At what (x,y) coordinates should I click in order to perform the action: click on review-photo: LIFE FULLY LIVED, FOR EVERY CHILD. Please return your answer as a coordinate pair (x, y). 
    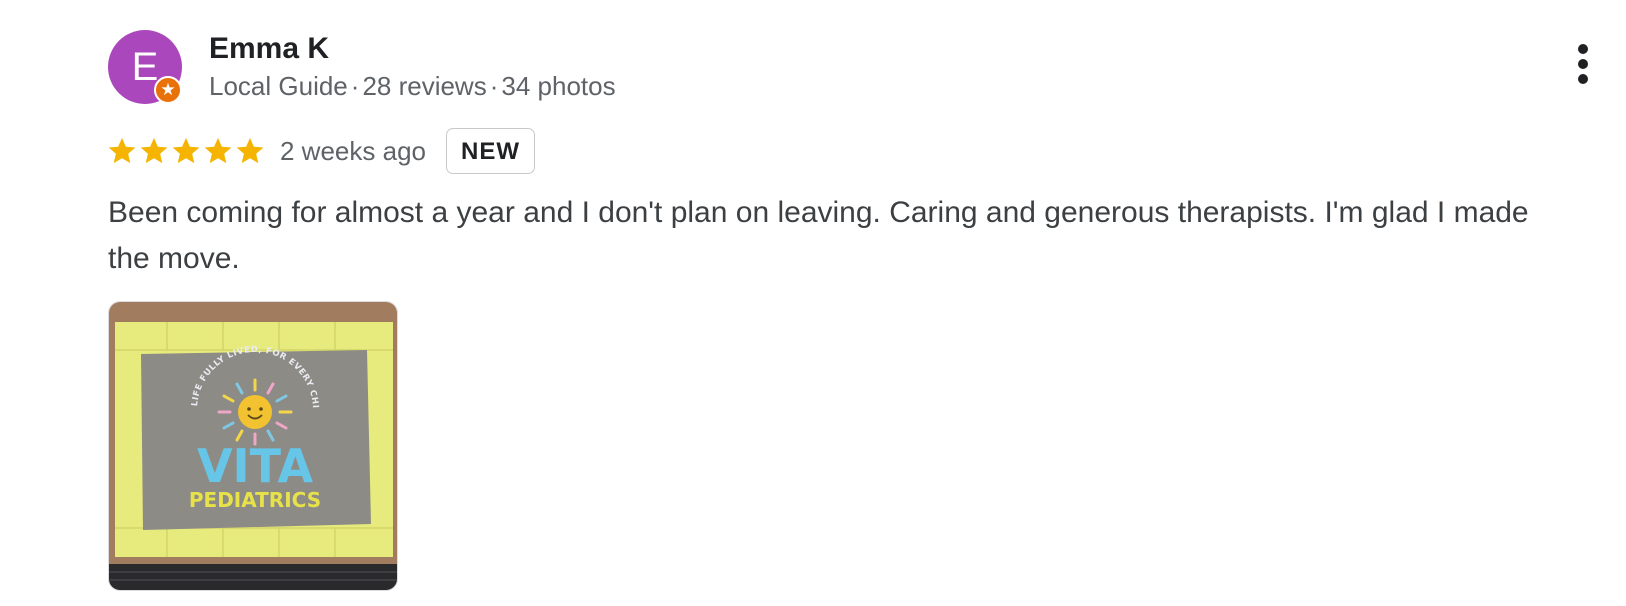
    Looking at the image, I should click on (253, 446).